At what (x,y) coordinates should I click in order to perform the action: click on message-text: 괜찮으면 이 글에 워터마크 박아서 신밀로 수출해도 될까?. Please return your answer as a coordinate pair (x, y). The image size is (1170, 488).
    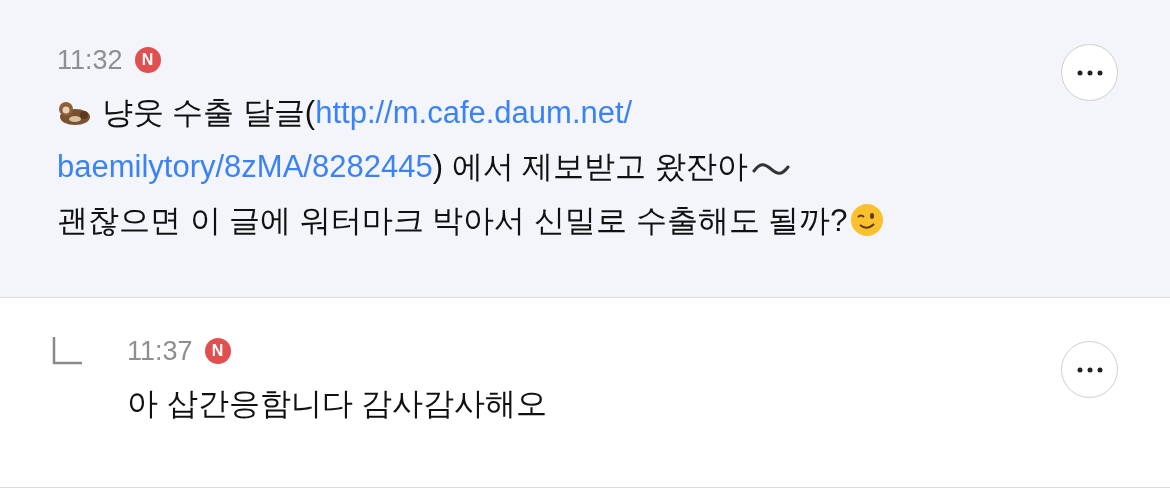
    Looking at the image, I should click on (452, 220).